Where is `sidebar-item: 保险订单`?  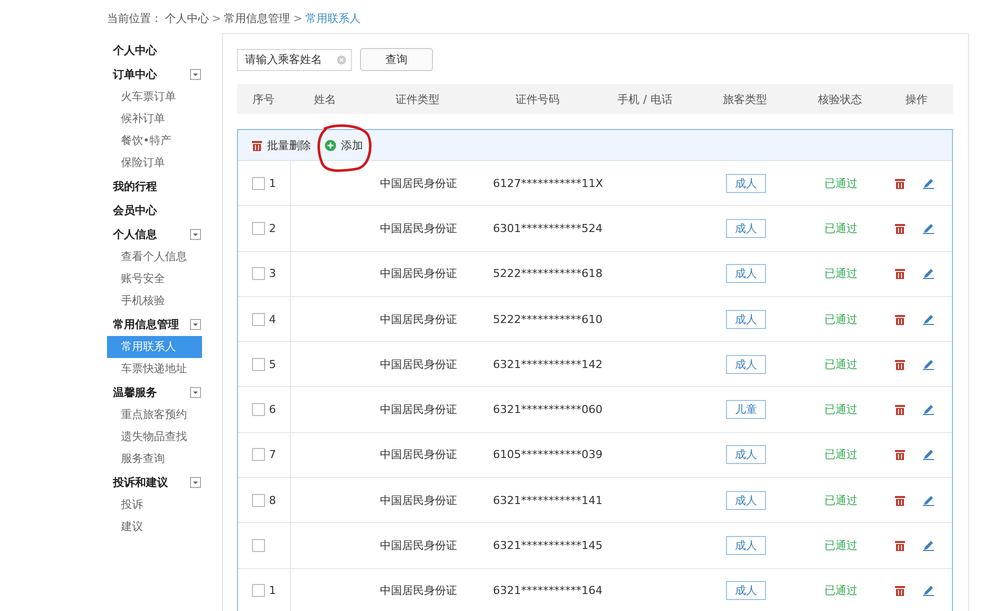
sidebar-item: 保险订单 is located at coordinates (154, 163).